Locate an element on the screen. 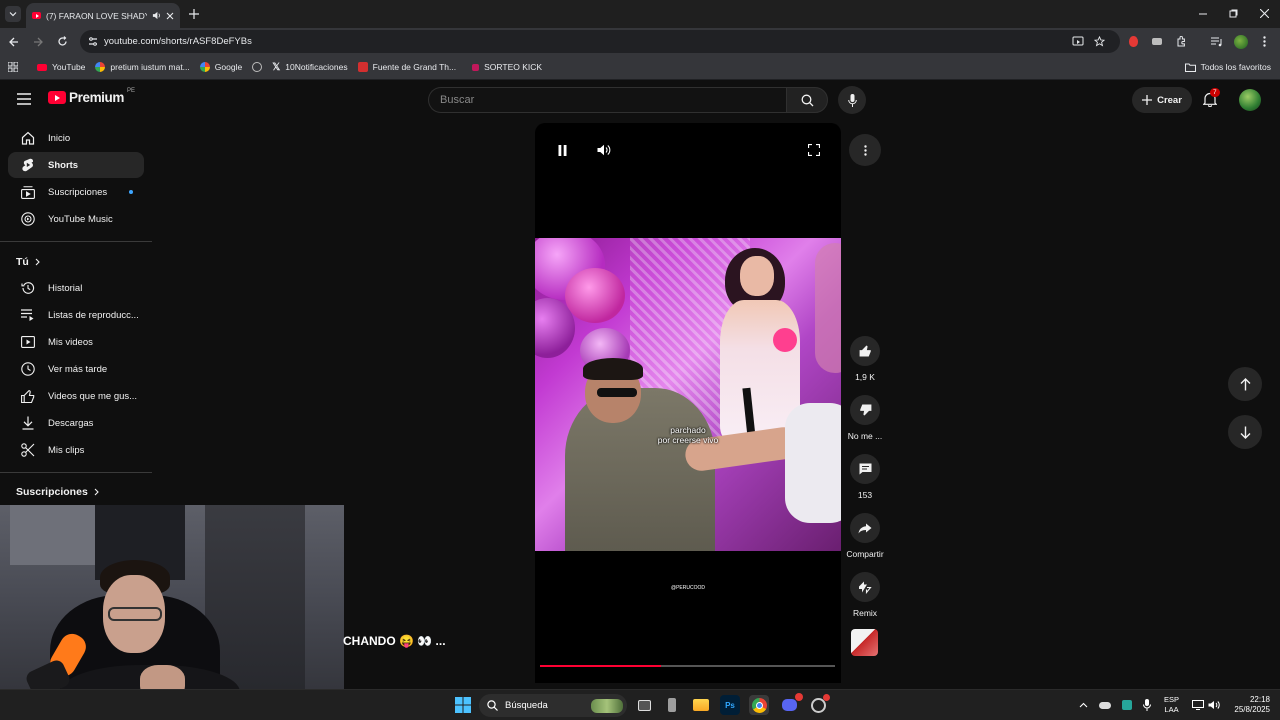 This screenshot has width=1280, height=720. remix-button is located at coordinates (865, 587).